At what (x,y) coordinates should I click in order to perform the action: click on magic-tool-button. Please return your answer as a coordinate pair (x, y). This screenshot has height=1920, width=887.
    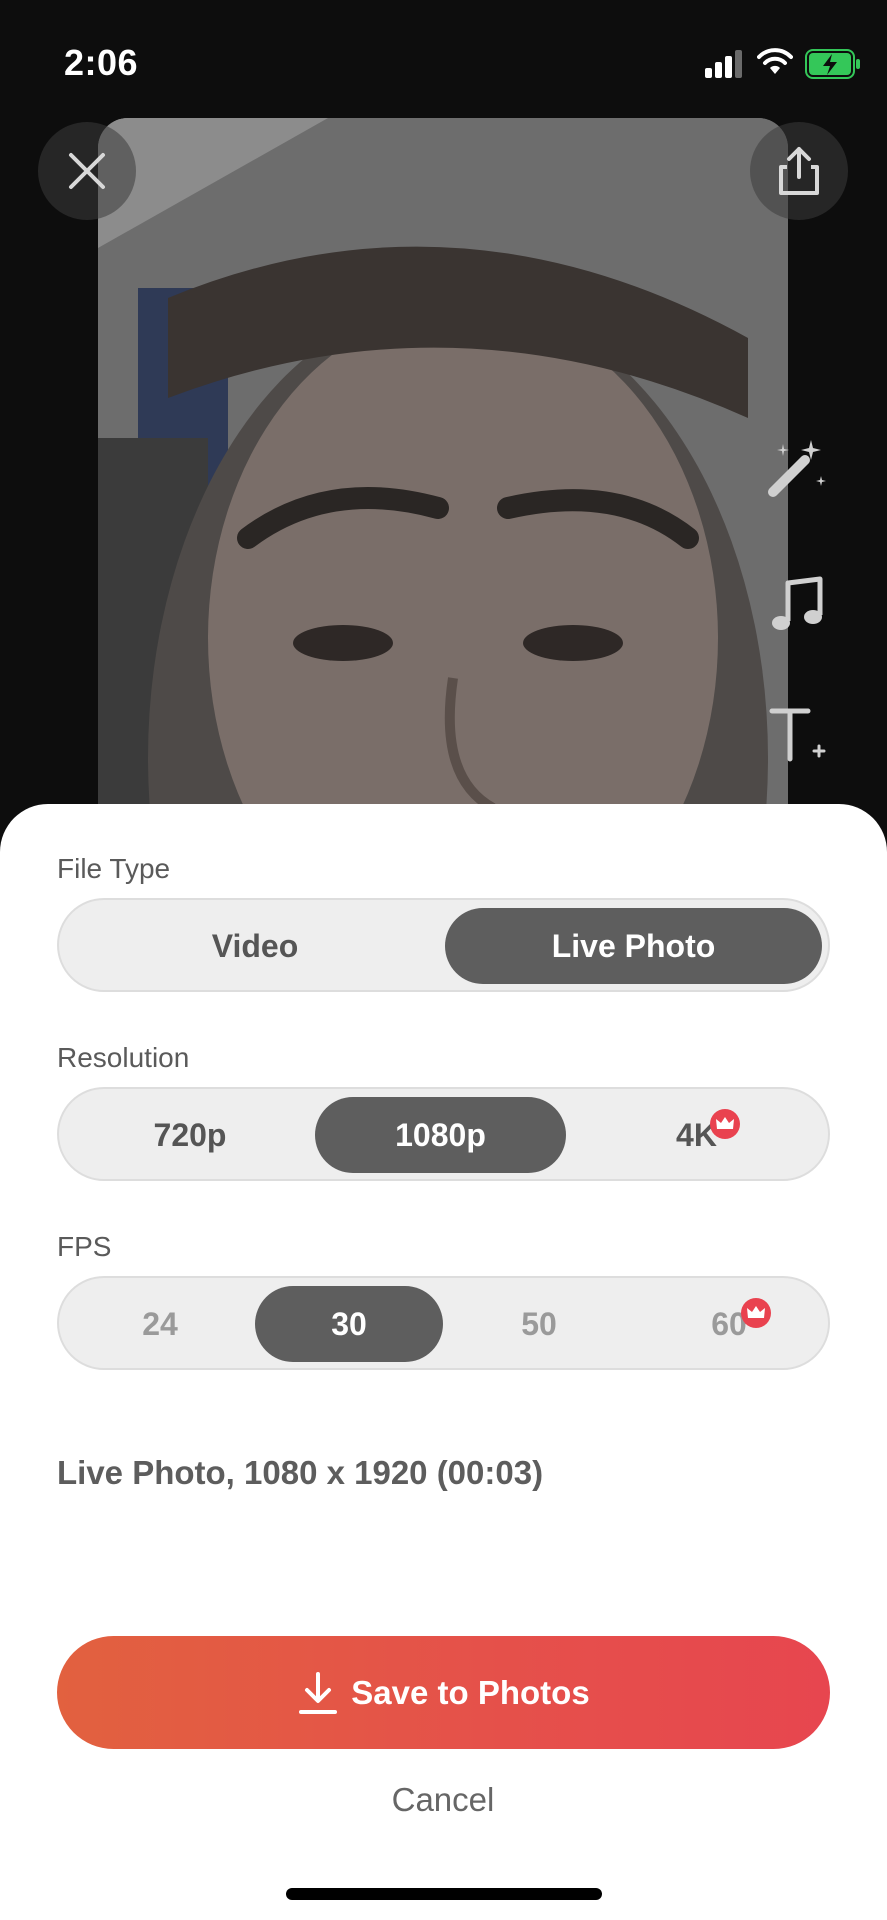
    Looking at the image, I should click on (798, 467).